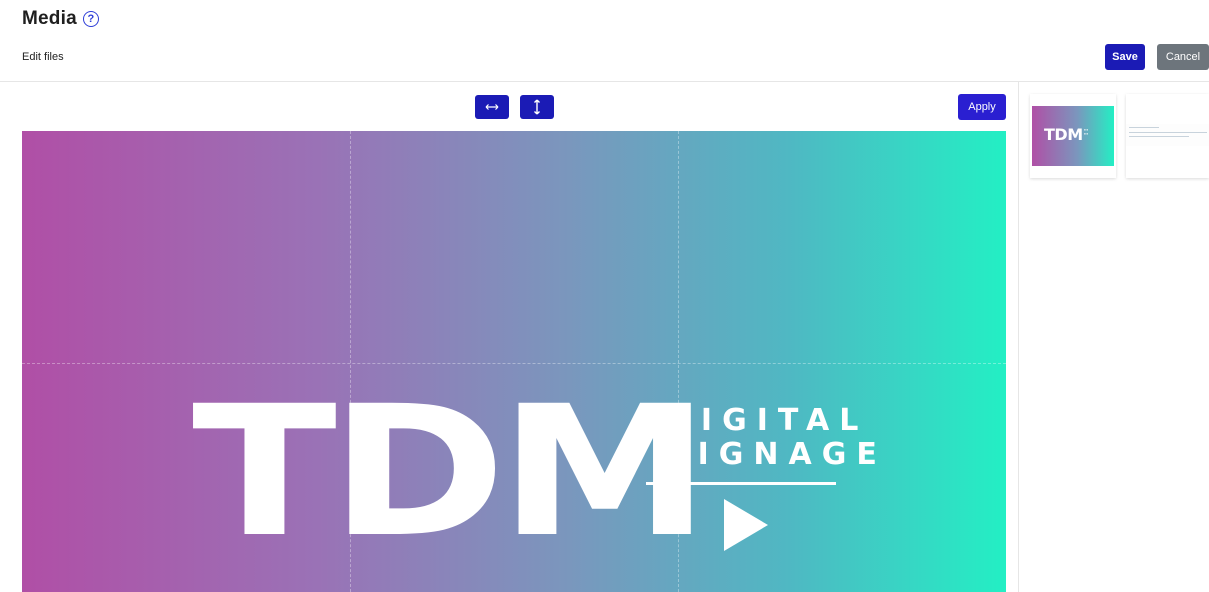  Describe the element at coordinates (604, 81) in the screenshot. I see `header-divider` at that location.